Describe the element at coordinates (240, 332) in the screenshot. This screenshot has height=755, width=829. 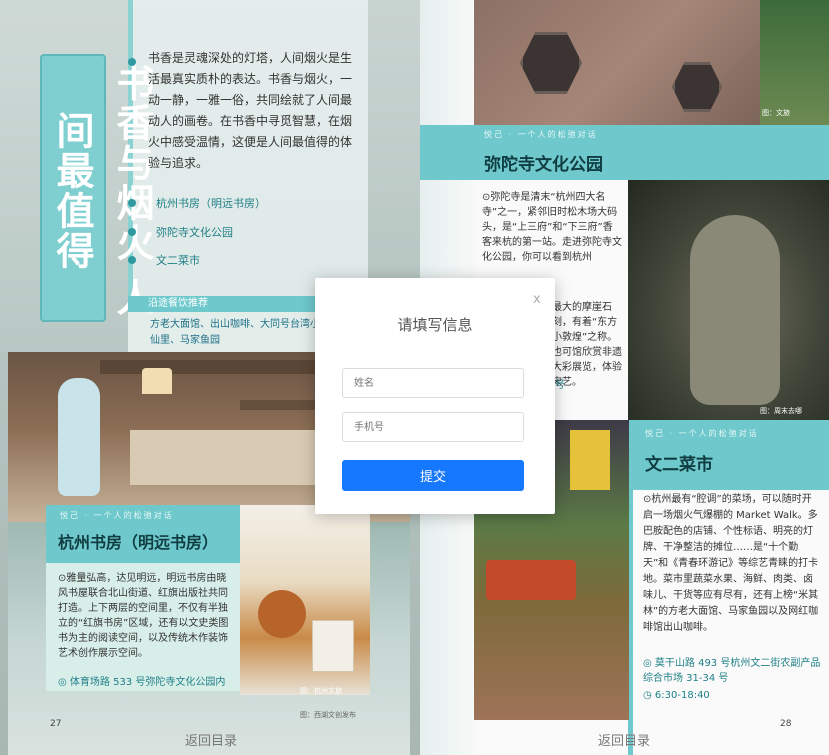
I see `recommend-text: 方老大面馆、出山咖啡、大同号台湾小生仙里、马家鱼园` at that location.